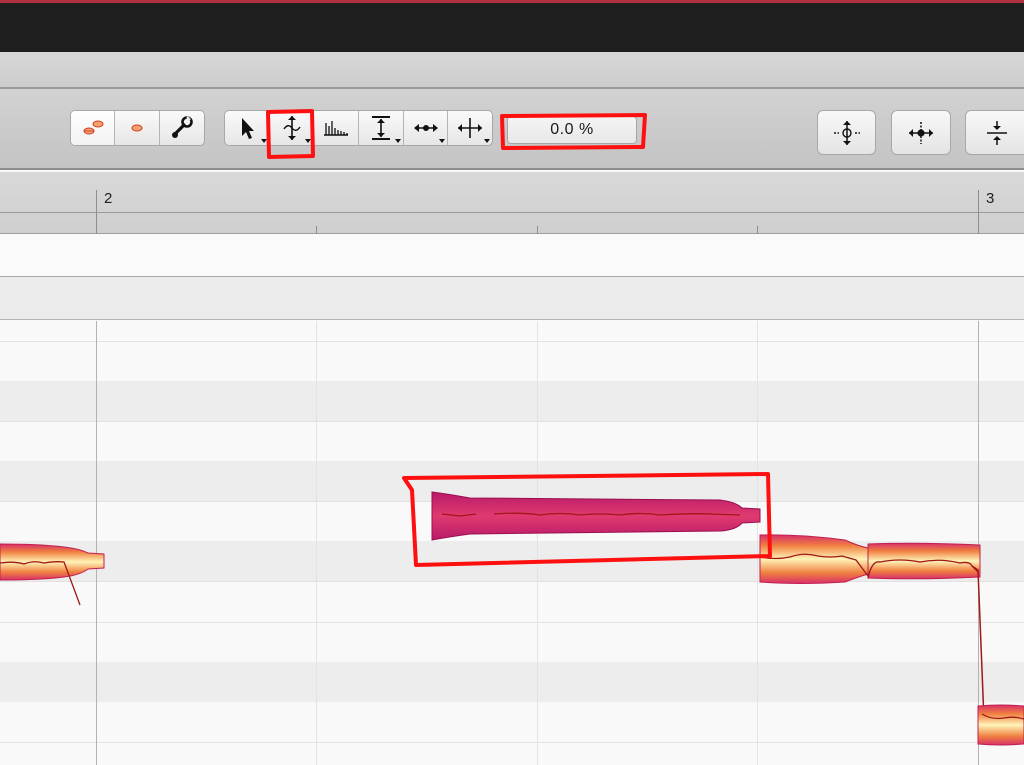  Describe the element at coordinates (512, 255) in the screenshot. I see `info-lane` at that location.